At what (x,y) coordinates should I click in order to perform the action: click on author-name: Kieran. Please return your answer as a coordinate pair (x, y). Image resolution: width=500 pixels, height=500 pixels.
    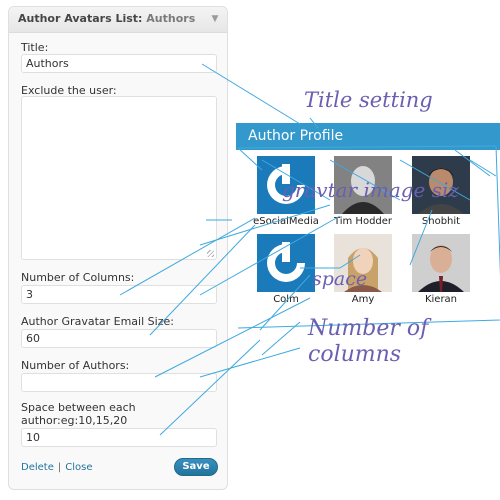
    Looking at the image, I should click on (441, 299).